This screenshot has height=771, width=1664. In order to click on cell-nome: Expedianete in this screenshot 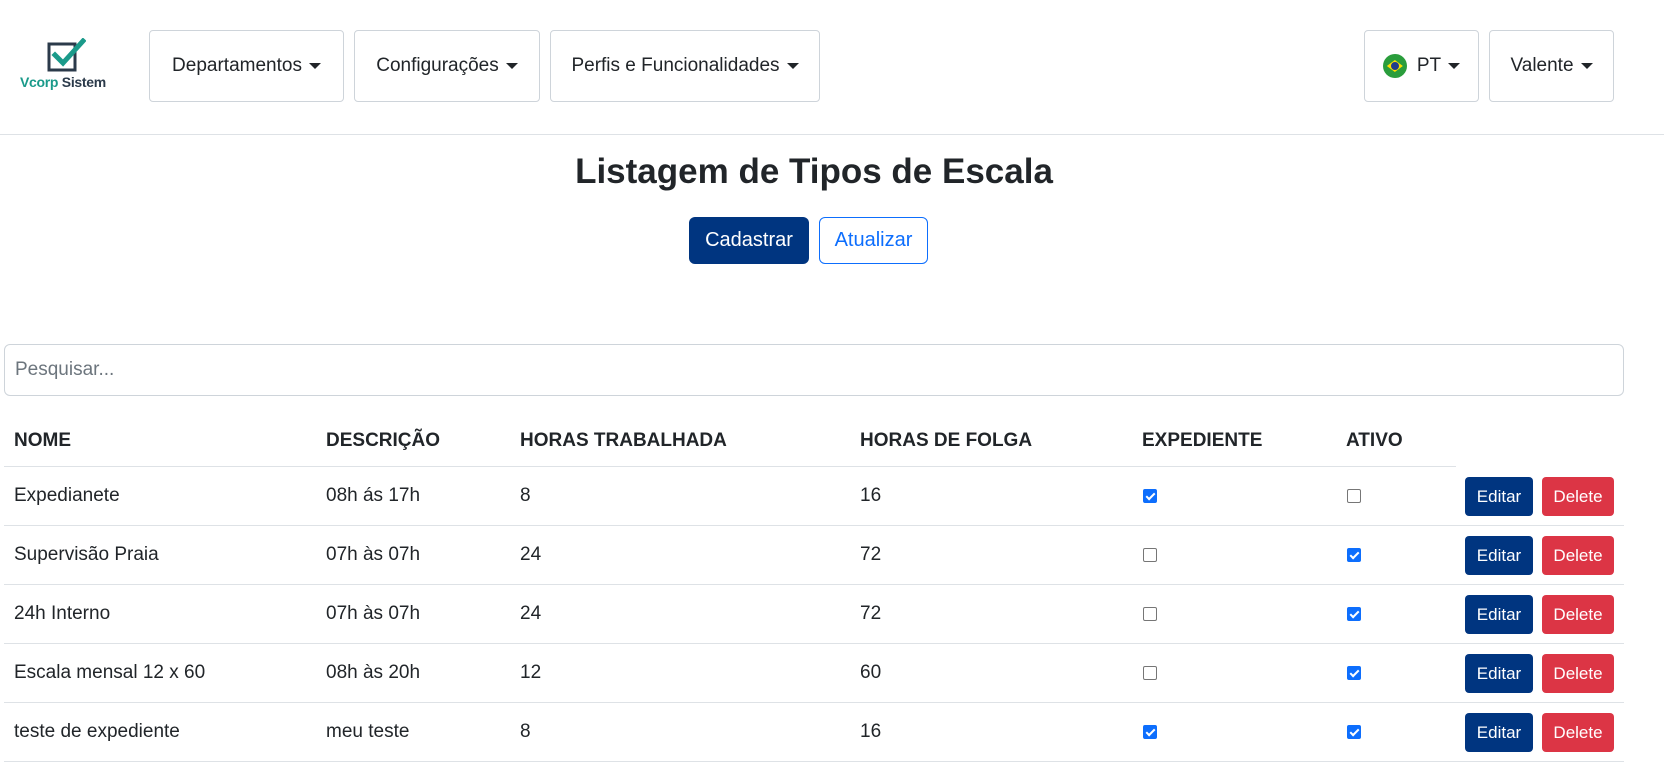, I will do `click(67, 495)`.